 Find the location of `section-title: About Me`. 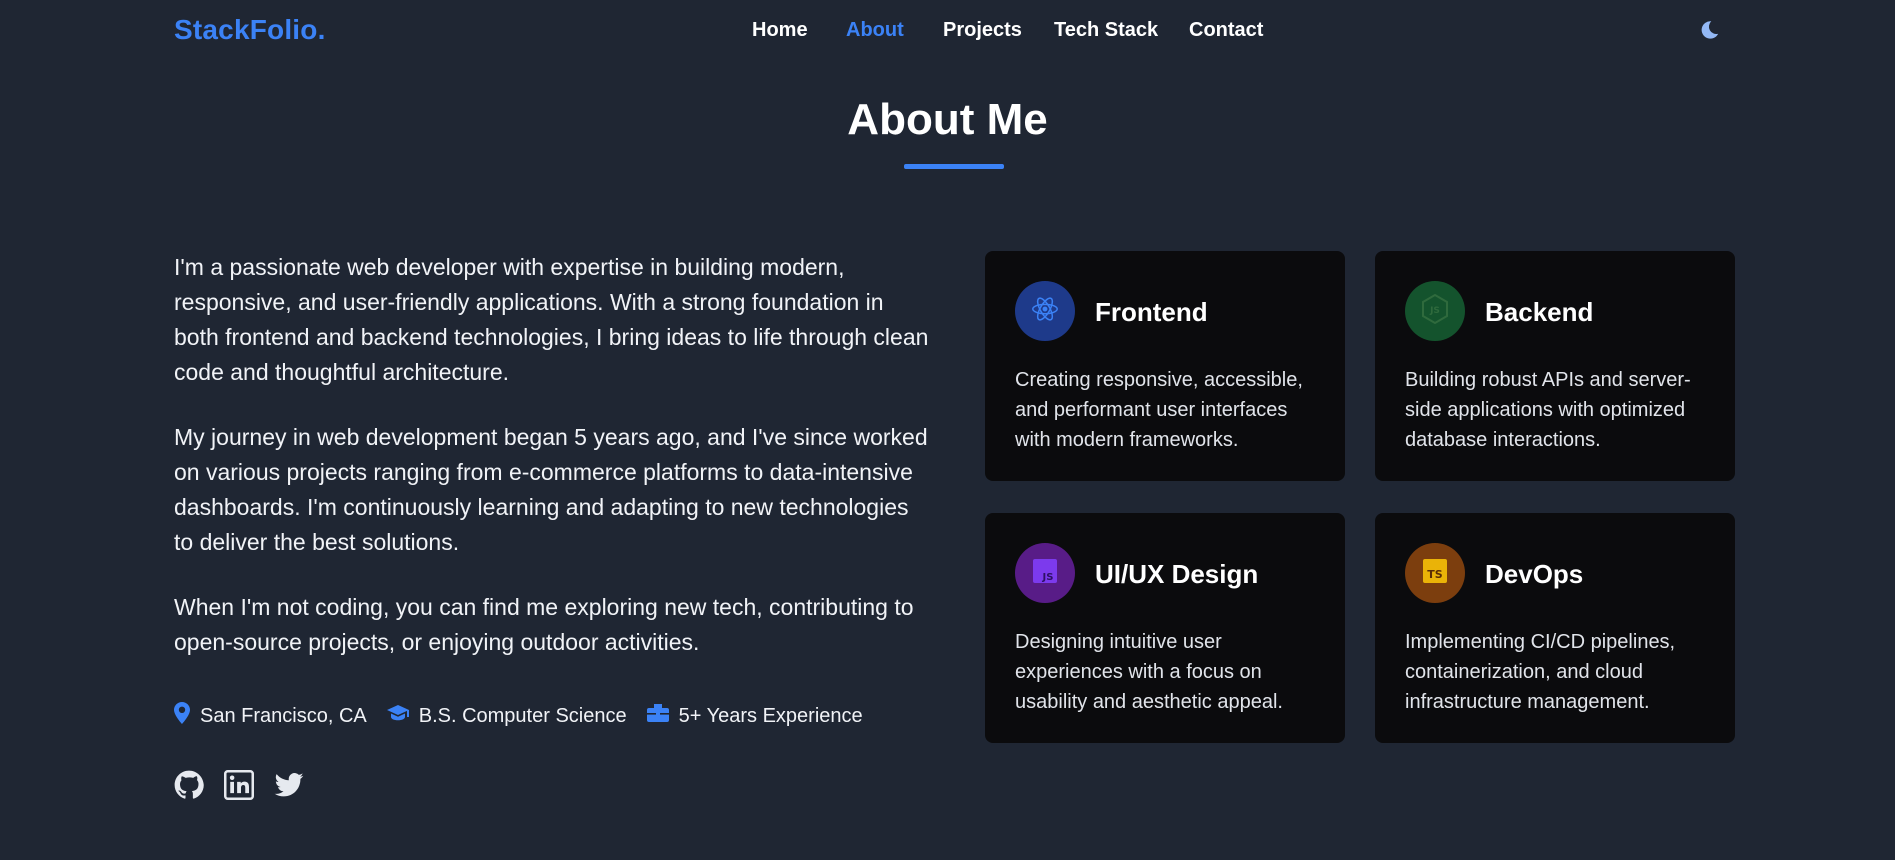

section-title: About Me is located at coordinates (947, 119).